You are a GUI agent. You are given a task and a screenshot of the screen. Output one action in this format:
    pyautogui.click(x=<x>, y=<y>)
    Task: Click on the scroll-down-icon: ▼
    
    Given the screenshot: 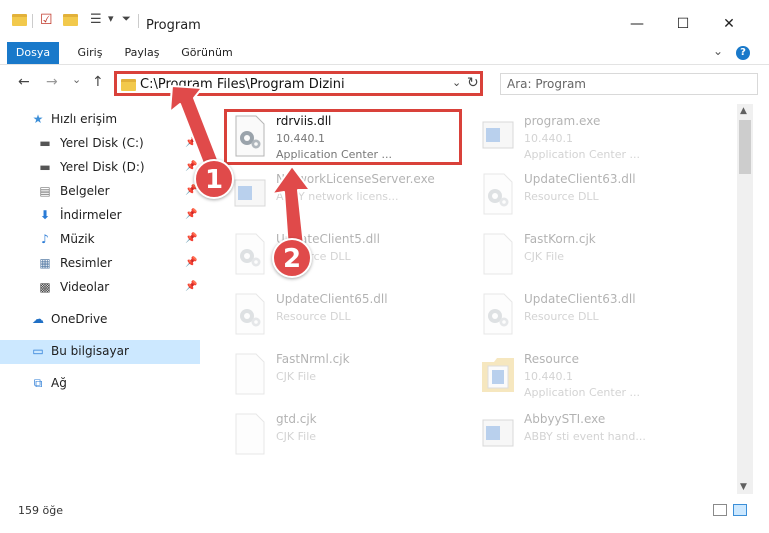 What is the action you would take?
    pyautogui.click(x=743, y=487)
    